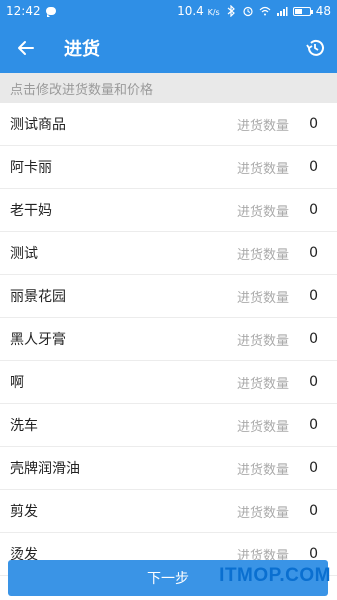 The image size is (337, 600). What do you see at coordinates (168, 468) in the screenshot?
I see `list-item: 壳牌润滑油 进货数量 0` at bounding box center [168, 468].